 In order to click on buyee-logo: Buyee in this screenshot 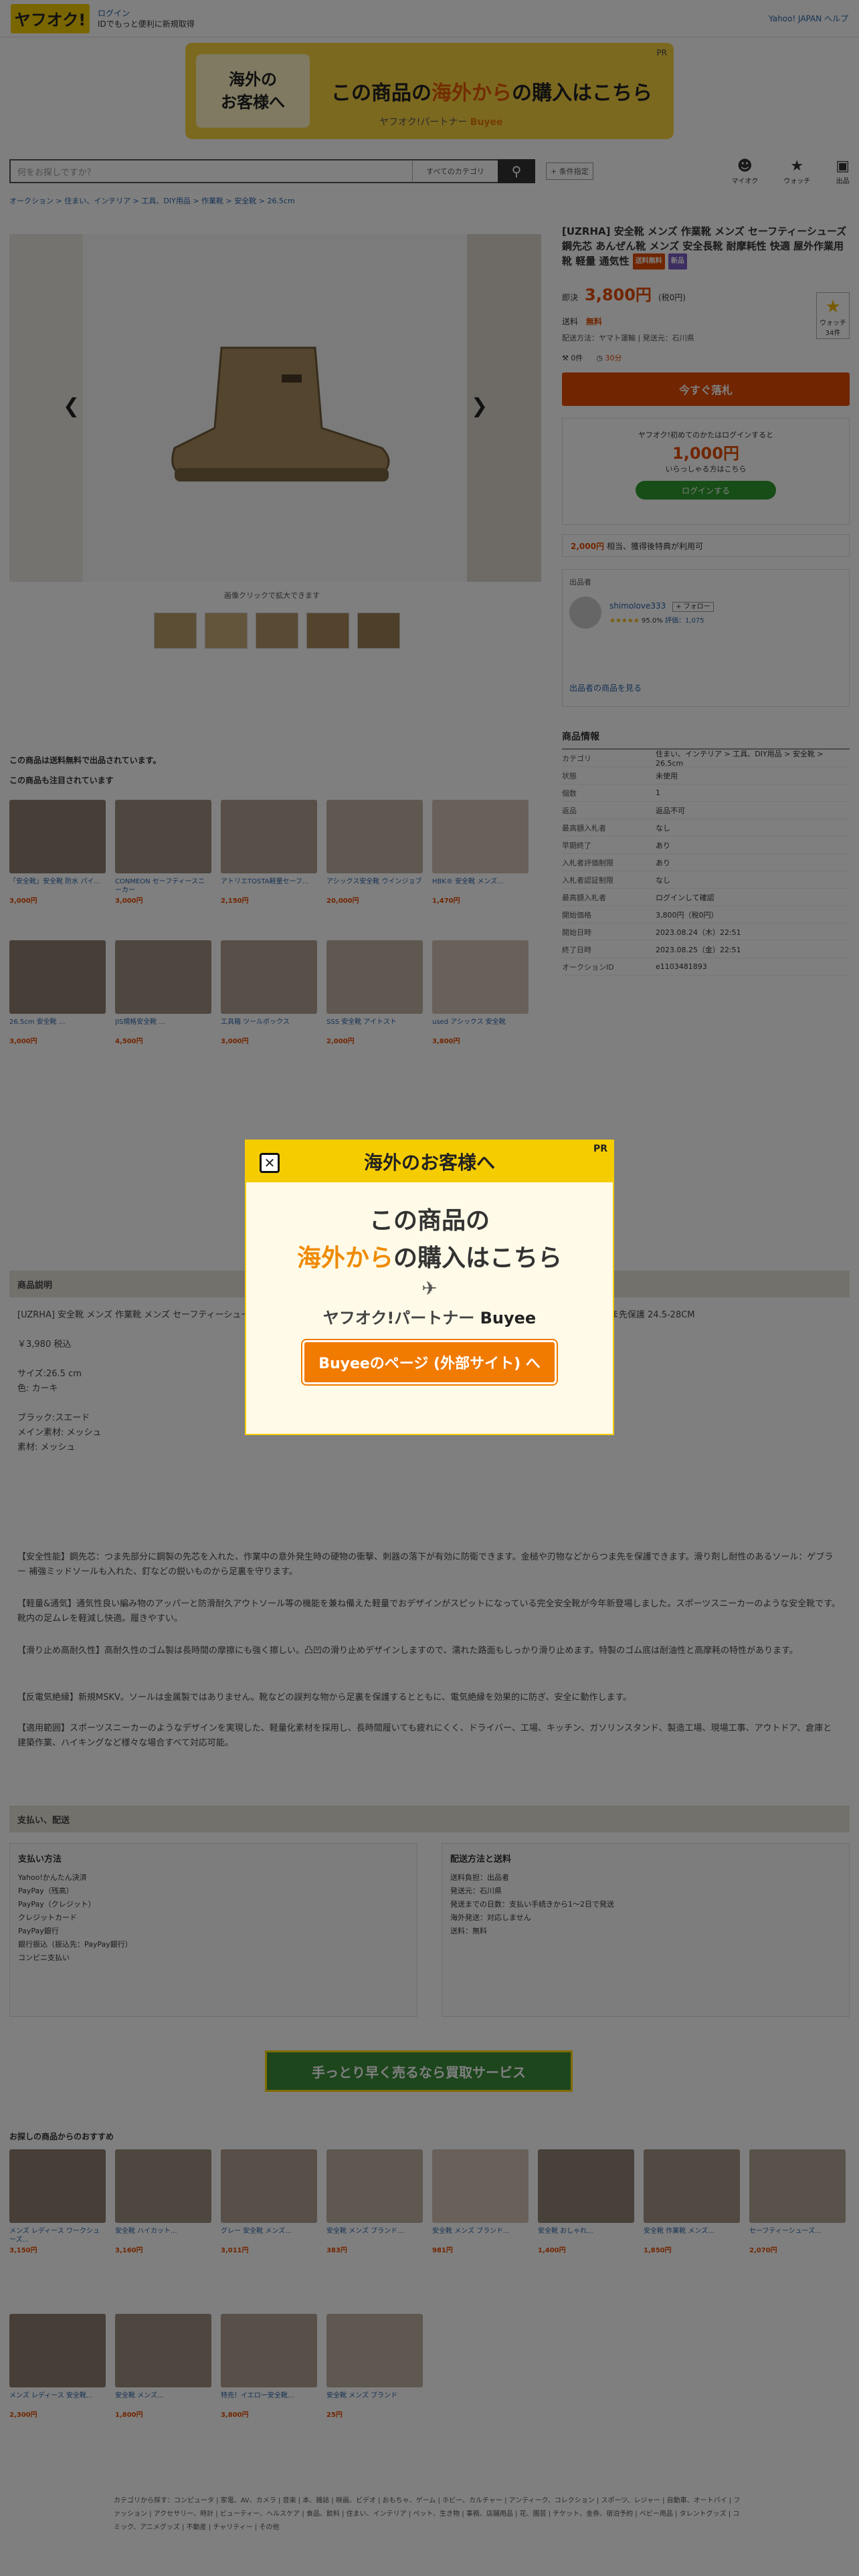, I will do `click(509, 1318)`.